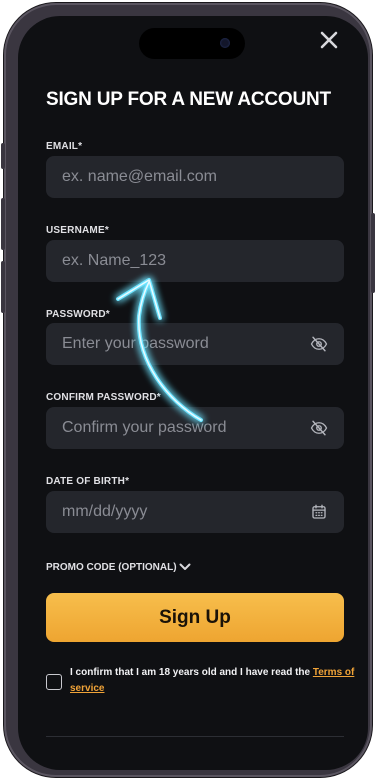  What do you see at coordinates (192, 43) in the screenshot?
I see `dynamic-island` at bounding box center [192, 43].